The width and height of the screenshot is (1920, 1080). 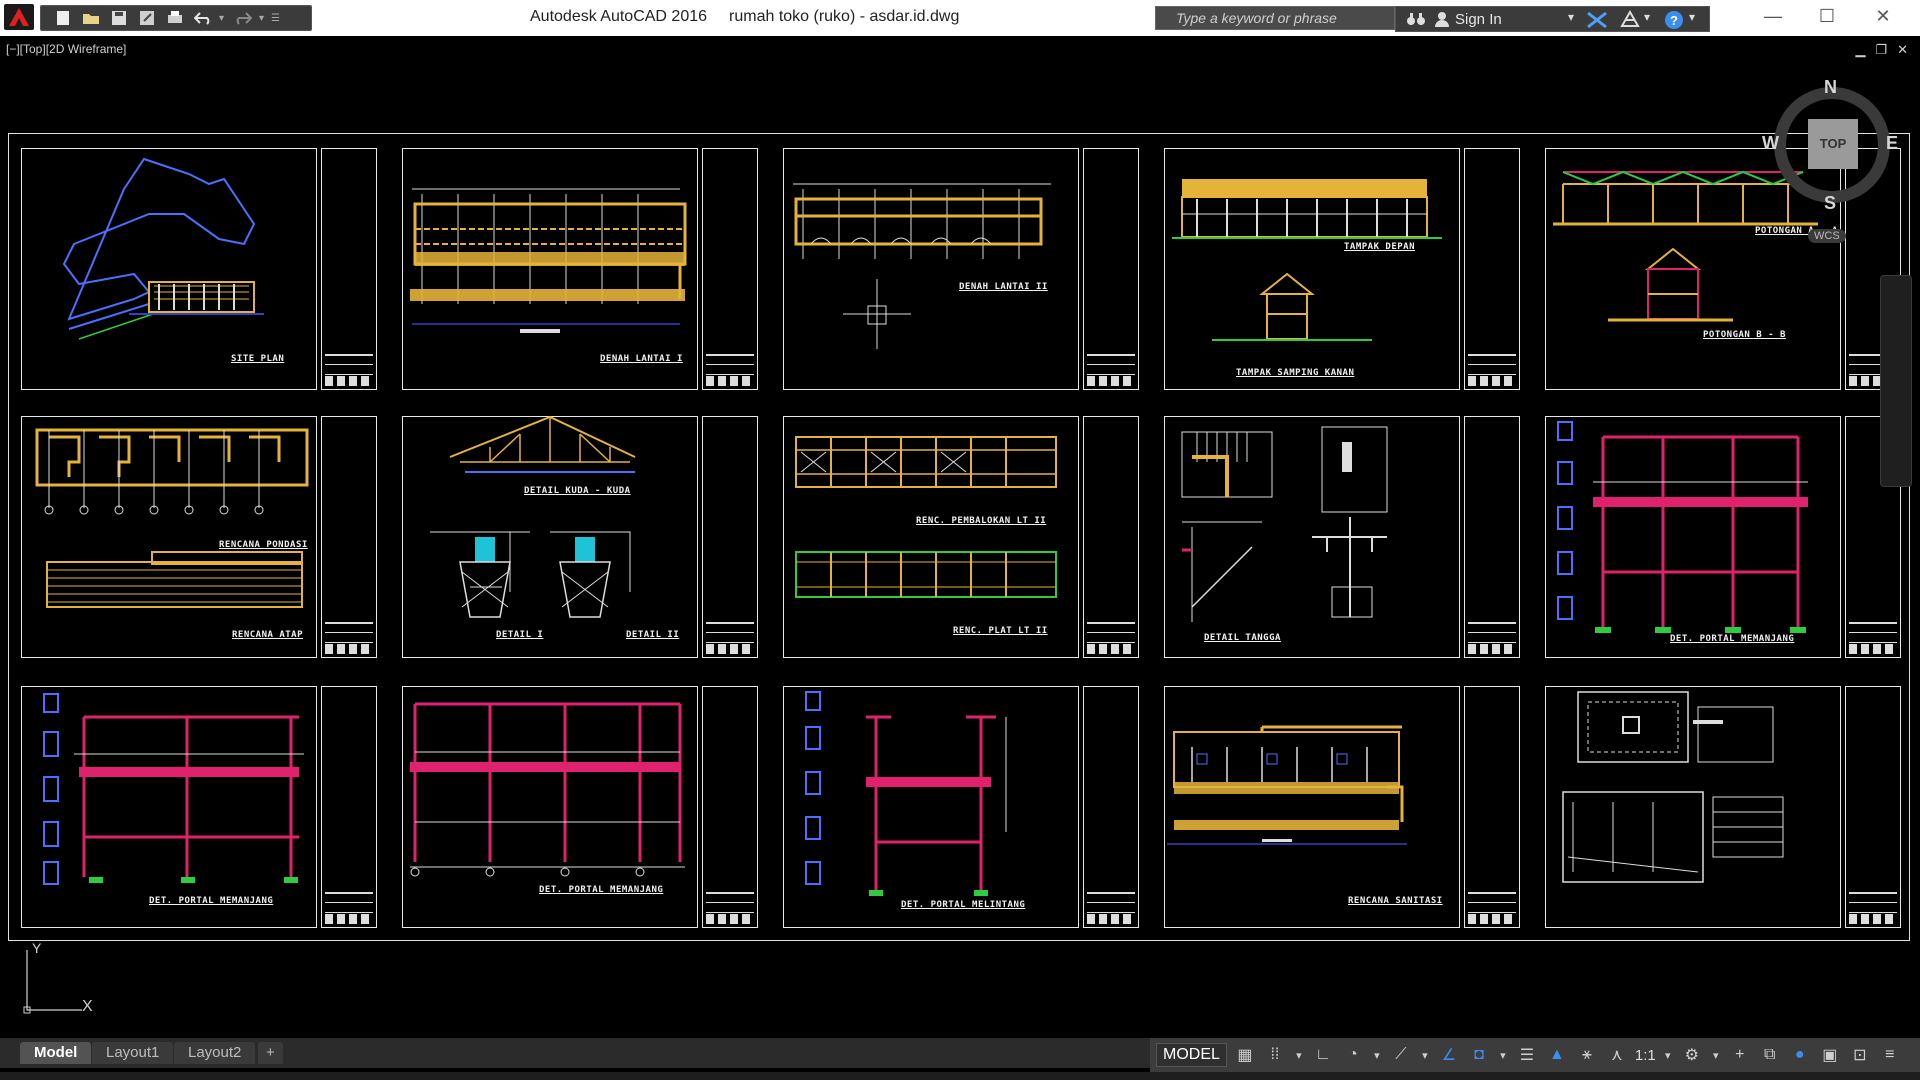 I want to click on annotation-monitor-icon: +, so click(x=1740, y=1055).